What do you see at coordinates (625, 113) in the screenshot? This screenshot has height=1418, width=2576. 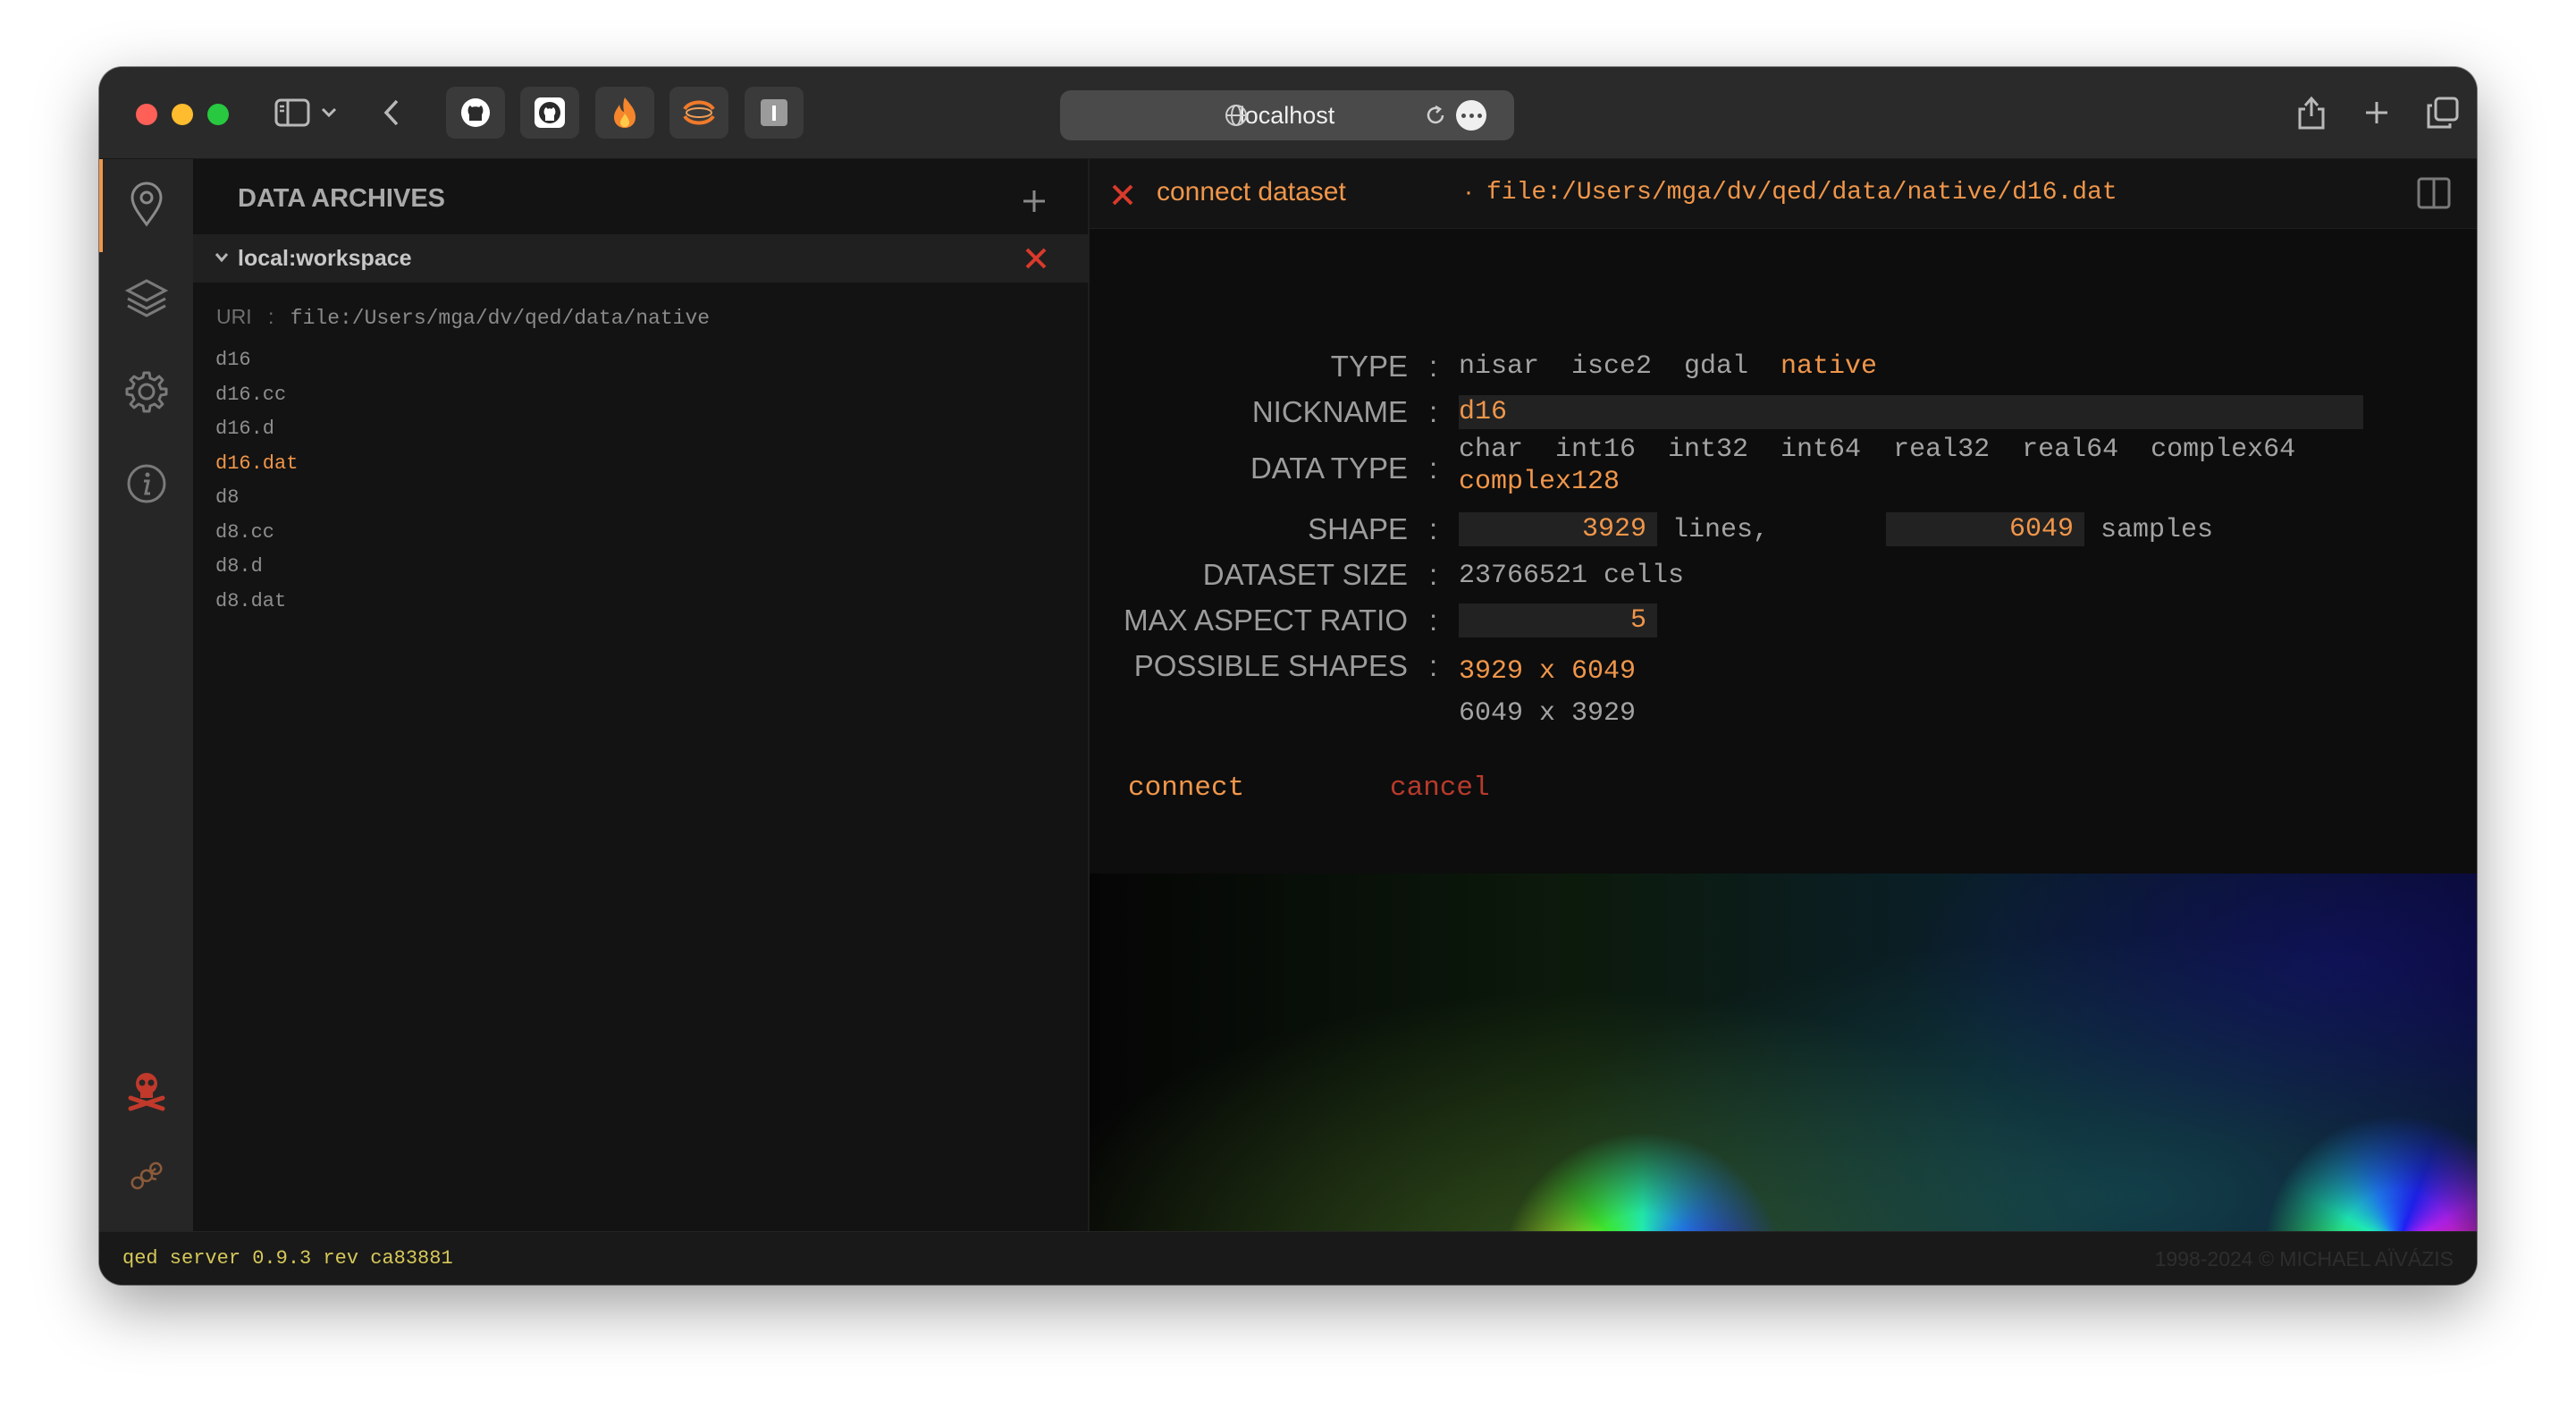 I see `flame-icon` at bounding box center [625, 113].